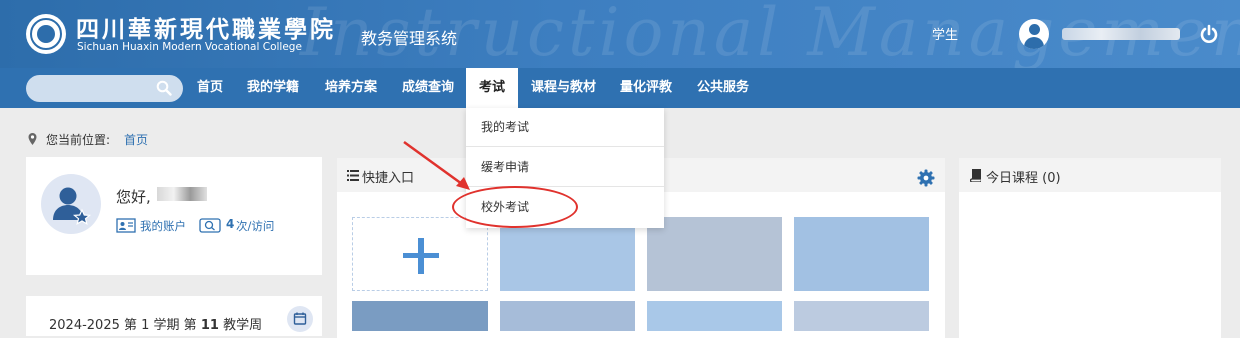 Image resolution: width=1240 pixels, height=338 pixels. I want to click on today-courses-title: 今日课程 (0), so click(1023, 178).